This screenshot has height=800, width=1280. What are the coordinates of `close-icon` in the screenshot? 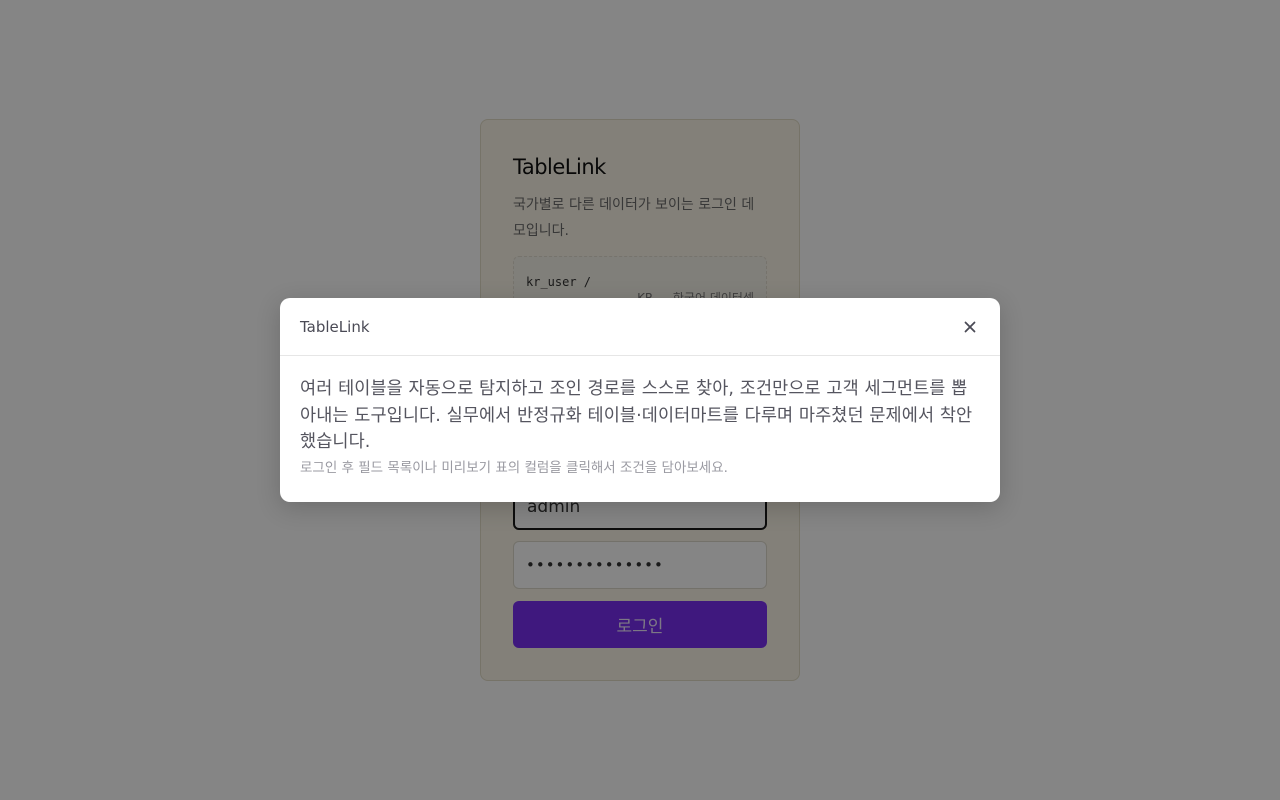 It's located at (970, 326).